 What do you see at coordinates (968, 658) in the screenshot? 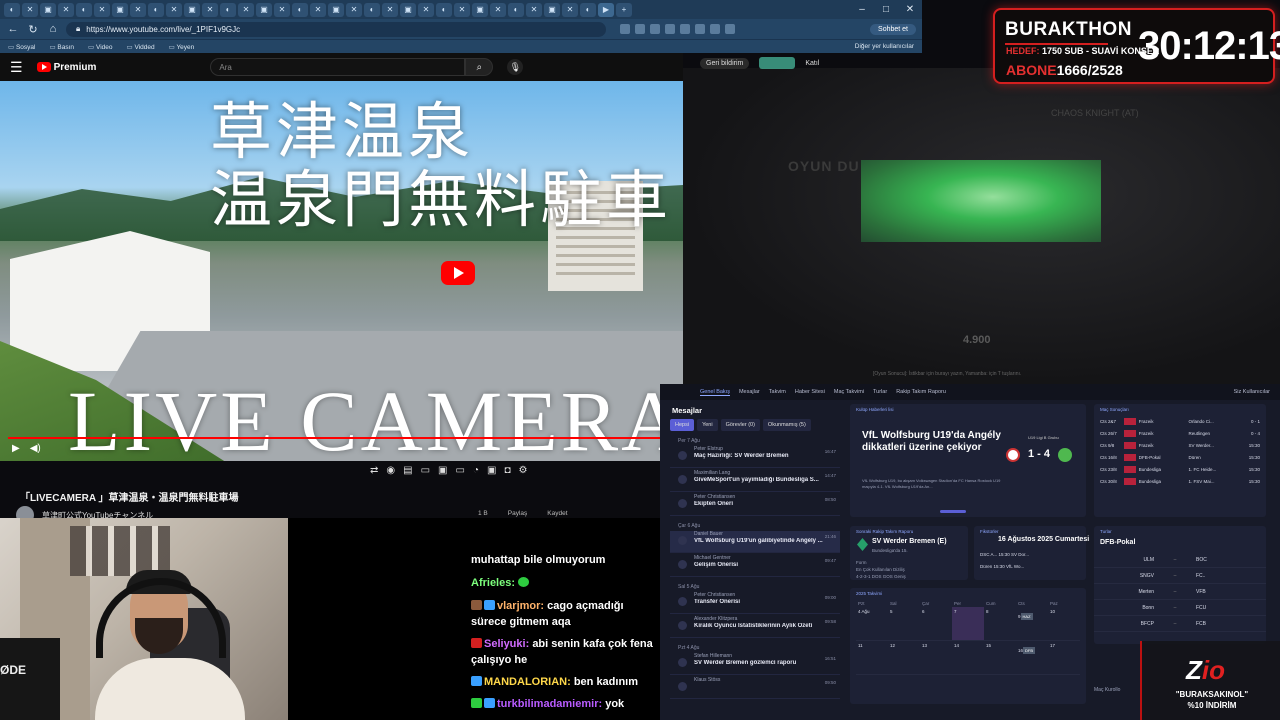
I see `calendar-cell: 14` at bounding box center [968, 658].